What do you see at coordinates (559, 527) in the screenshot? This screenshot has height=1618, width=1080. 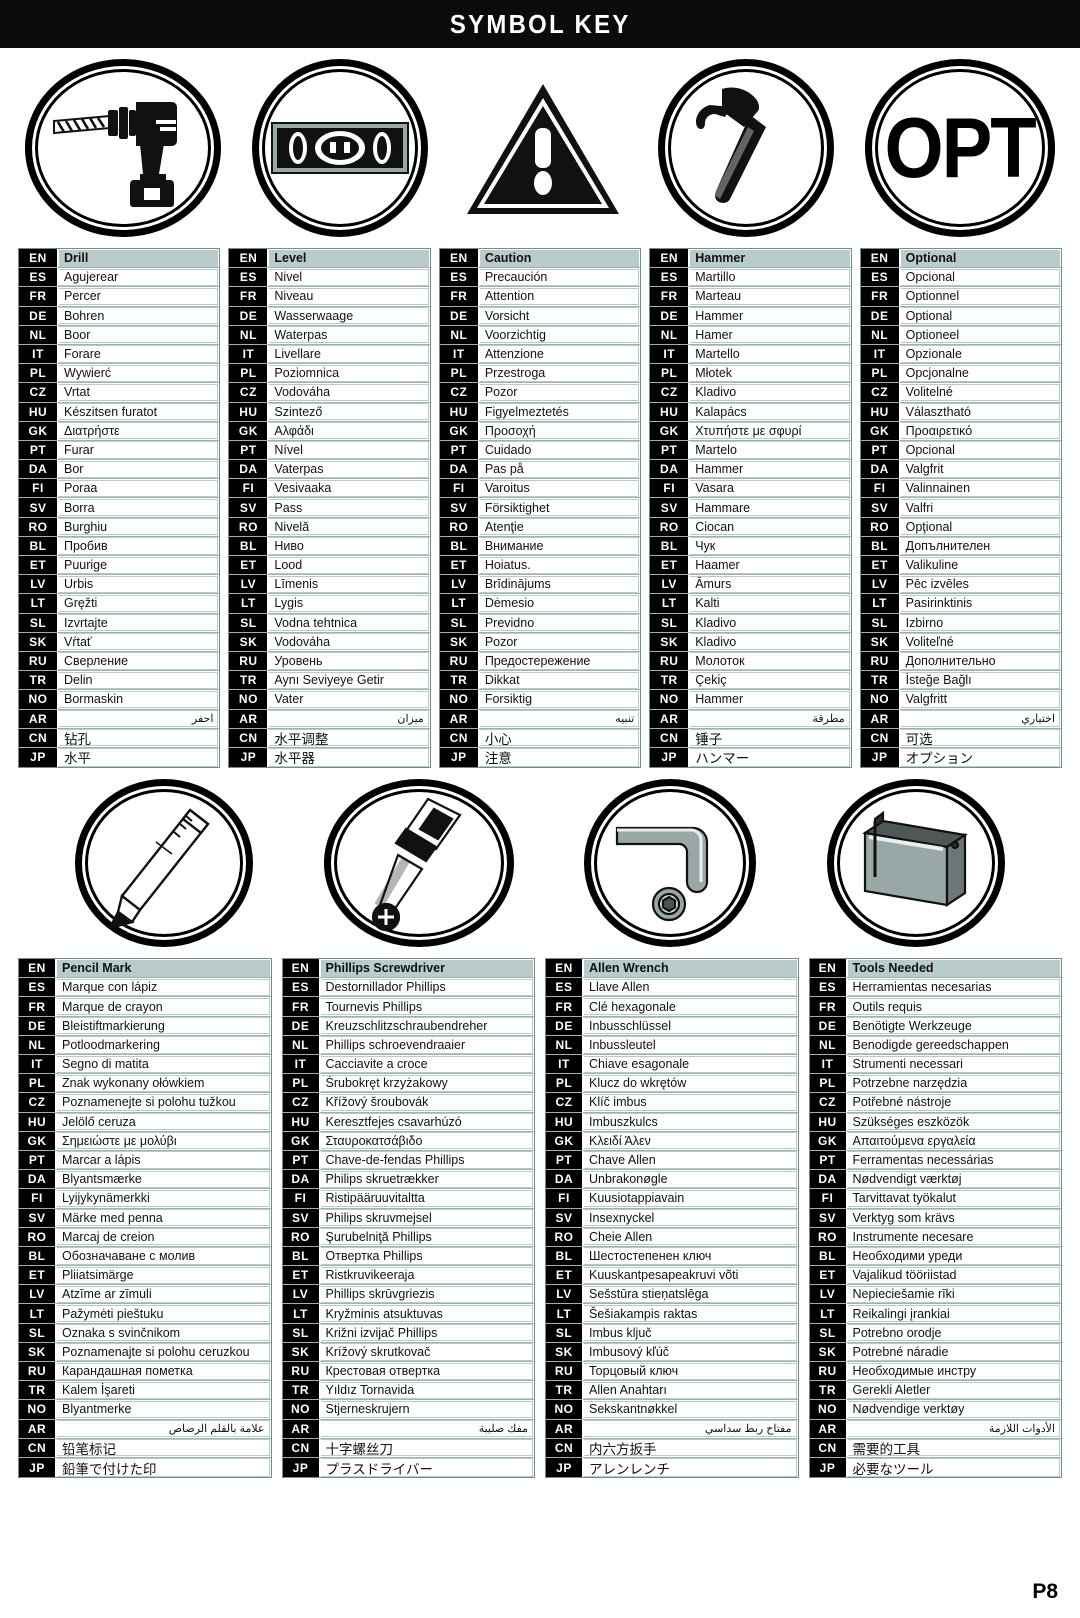 I see `term-ro: Atenţie` at bounding box center [559, 527].